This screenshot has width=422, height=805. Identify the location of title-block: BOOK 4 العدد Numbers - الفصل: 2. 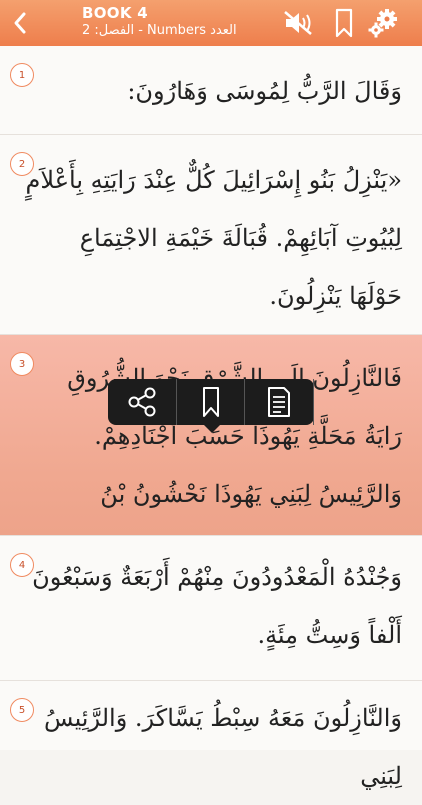
(167, 22).